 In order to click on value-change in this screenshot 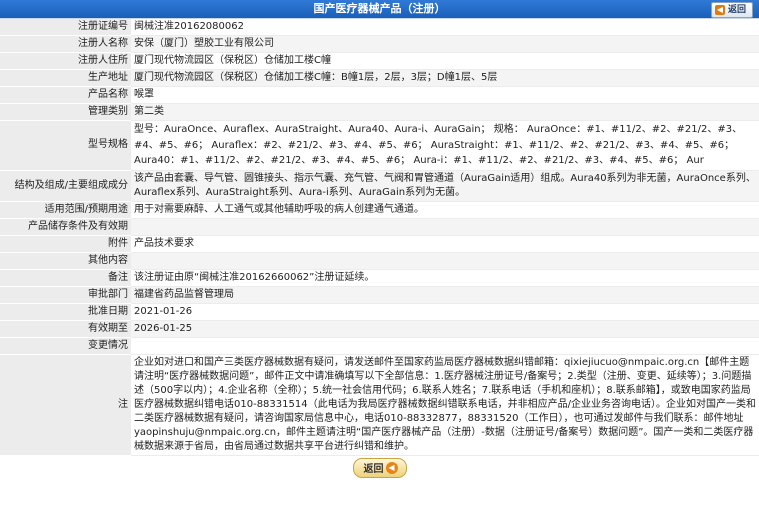, I will do `click(445, 346)`.